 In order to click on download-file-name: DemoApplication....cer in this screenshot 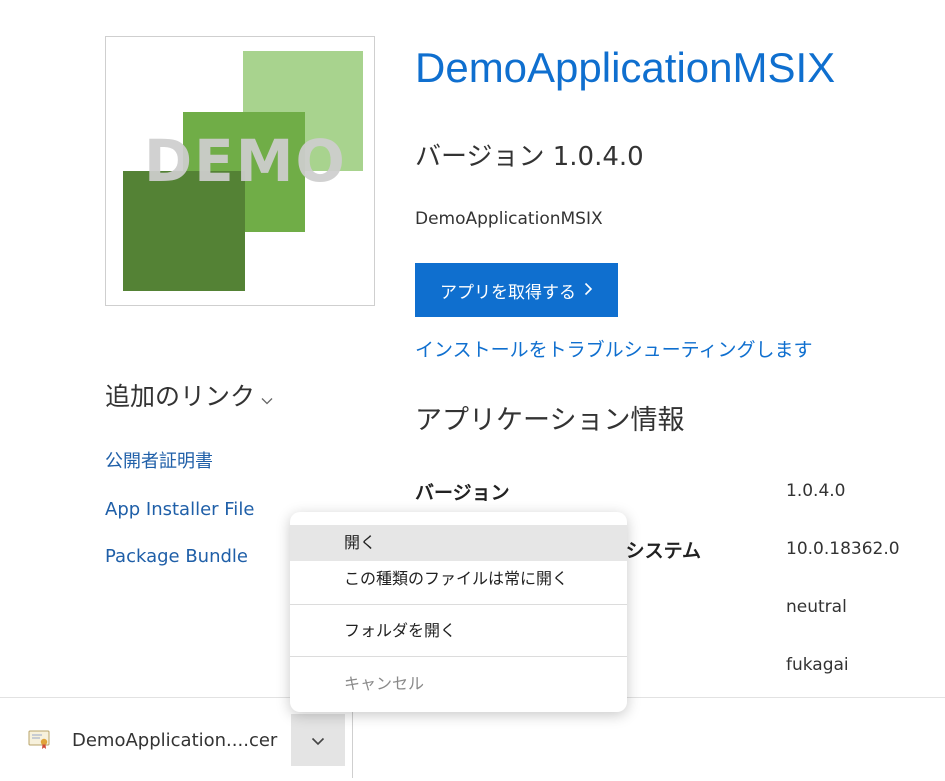, I will do `click(174, 740)`.